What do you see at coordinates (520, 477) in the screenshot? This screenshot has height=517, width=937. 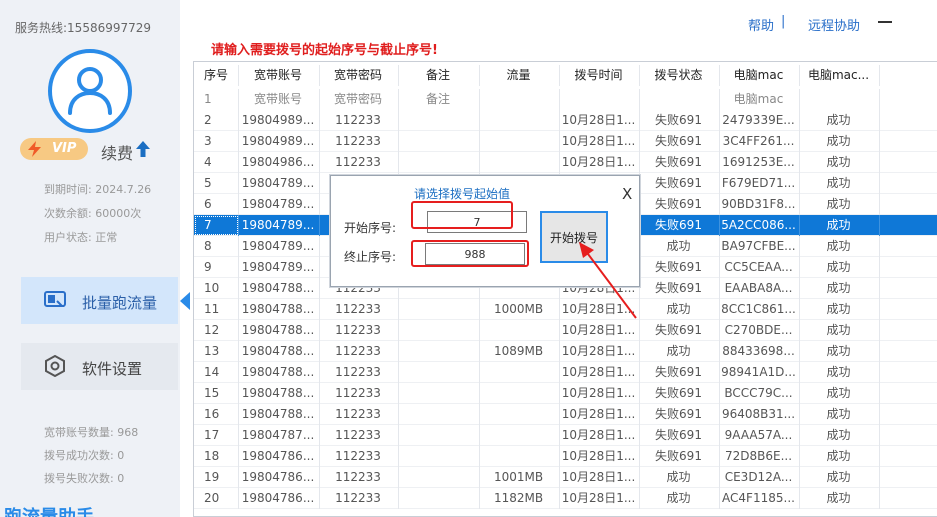 I see `table-cell: 1001MB` at bounding box center [520, 477].